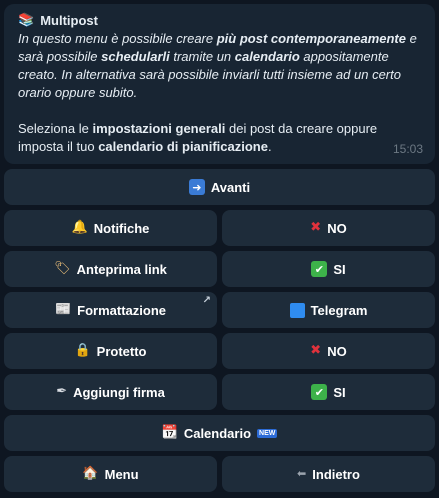  What do you see at coordinates (336, 474) in the screenshot?
I see `indietro-label: Indietro` at bounding box center [336, 474].